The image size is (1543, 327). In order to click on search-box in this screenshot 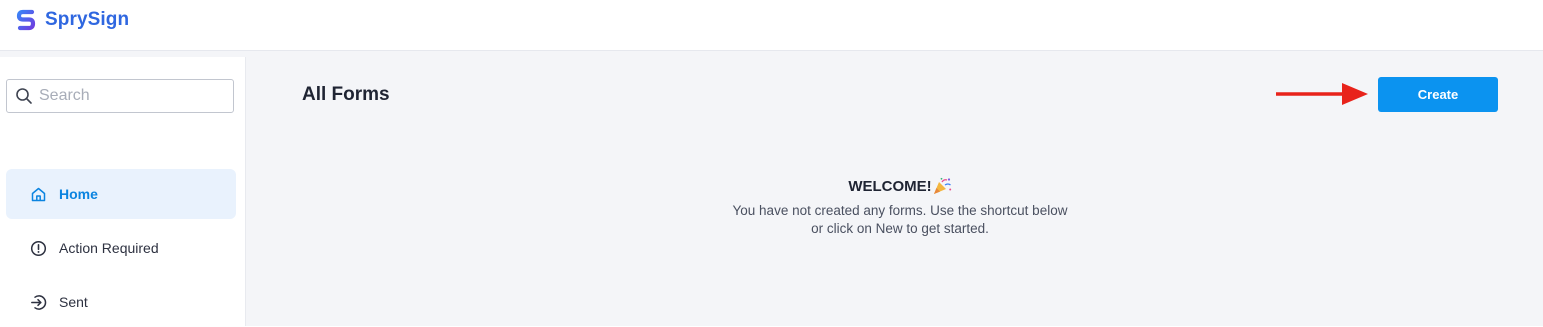, I will do `click(120, 96)`.